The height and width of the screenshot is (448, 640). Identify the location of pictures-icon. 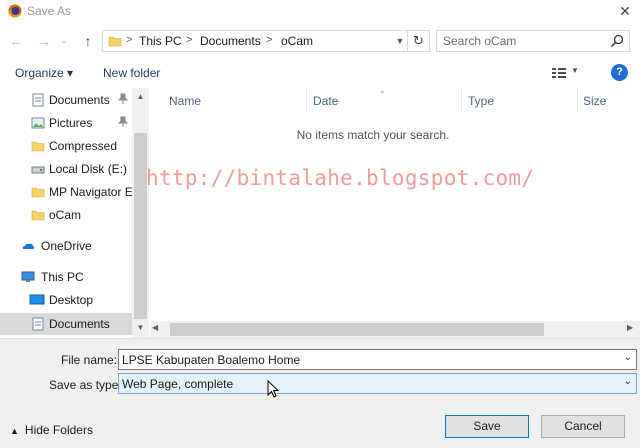
(38, 123).